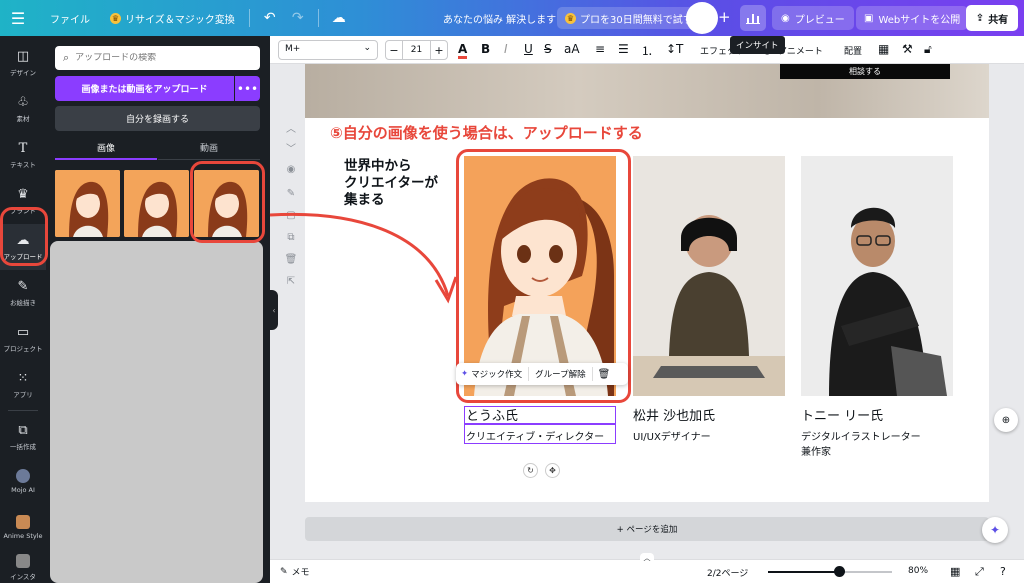 The height and width of the screenshot is (583, 1024). Describe the element at coordinates (23, 481) in the screenshot. I see `rail-item-mojo-ai: Mojo AI` at that location.